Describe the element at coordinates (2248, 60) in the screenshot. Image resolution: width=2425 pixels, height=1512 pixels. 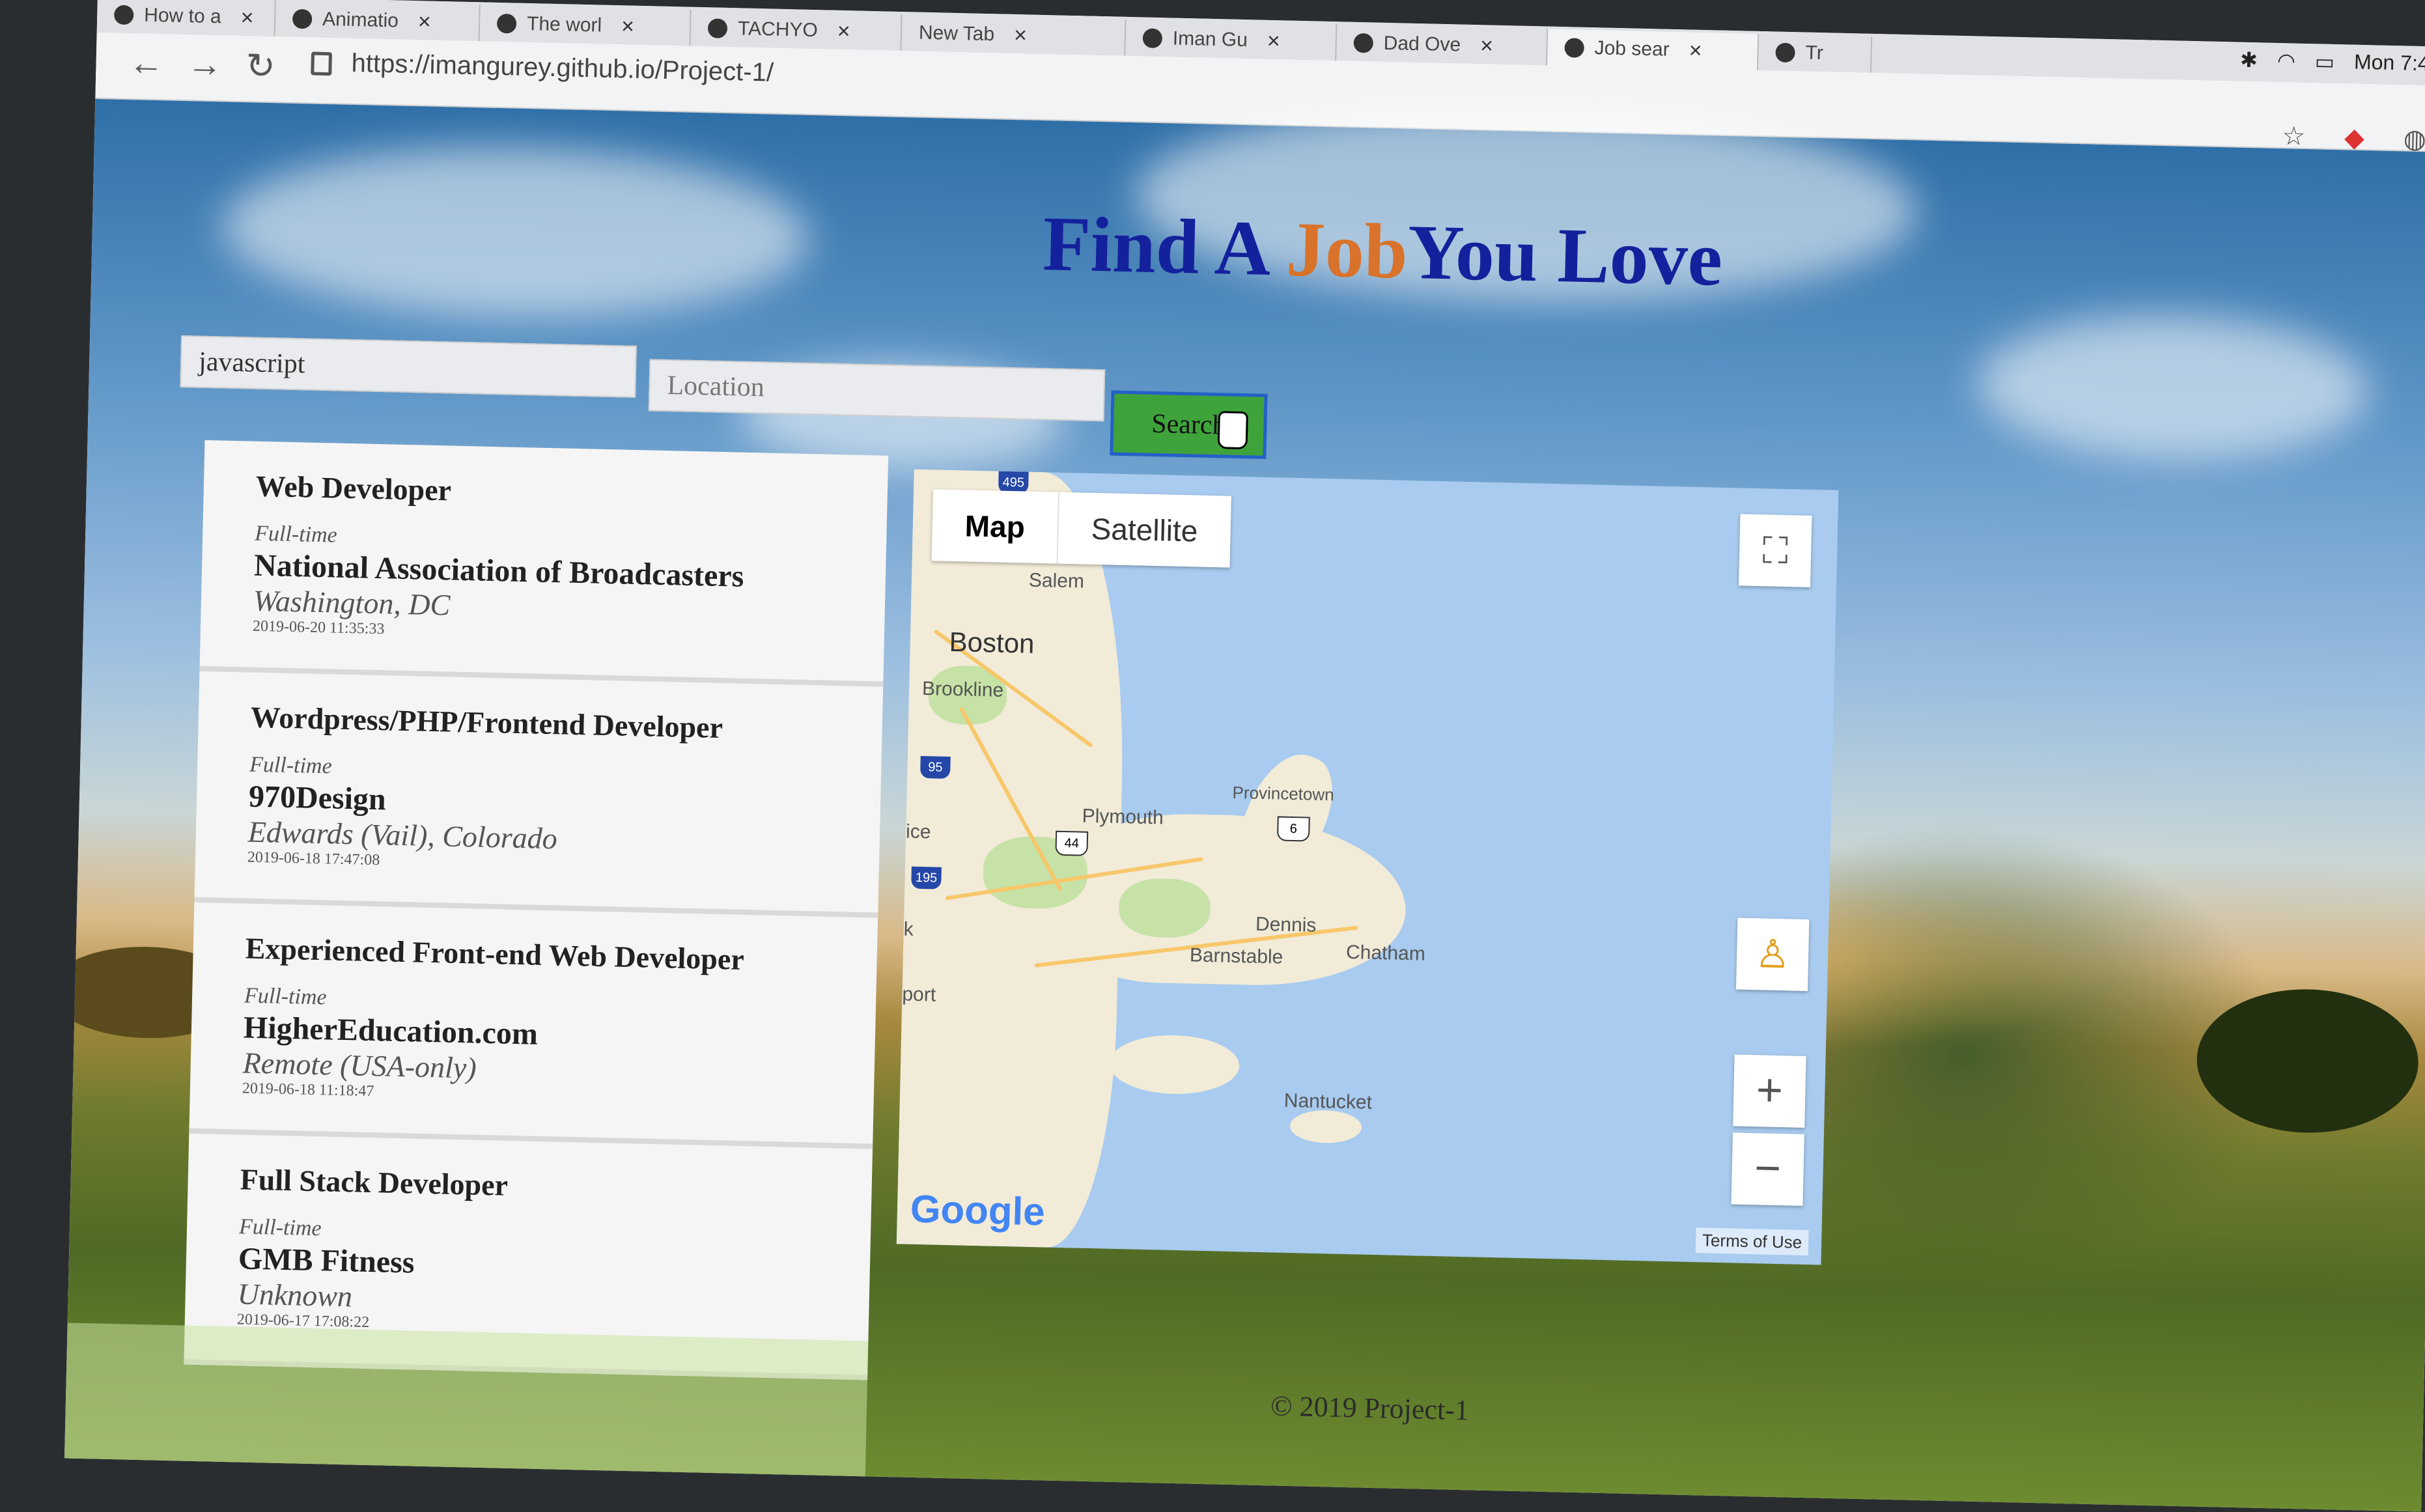
I see `bluetooth-icon: ✱` at that location.